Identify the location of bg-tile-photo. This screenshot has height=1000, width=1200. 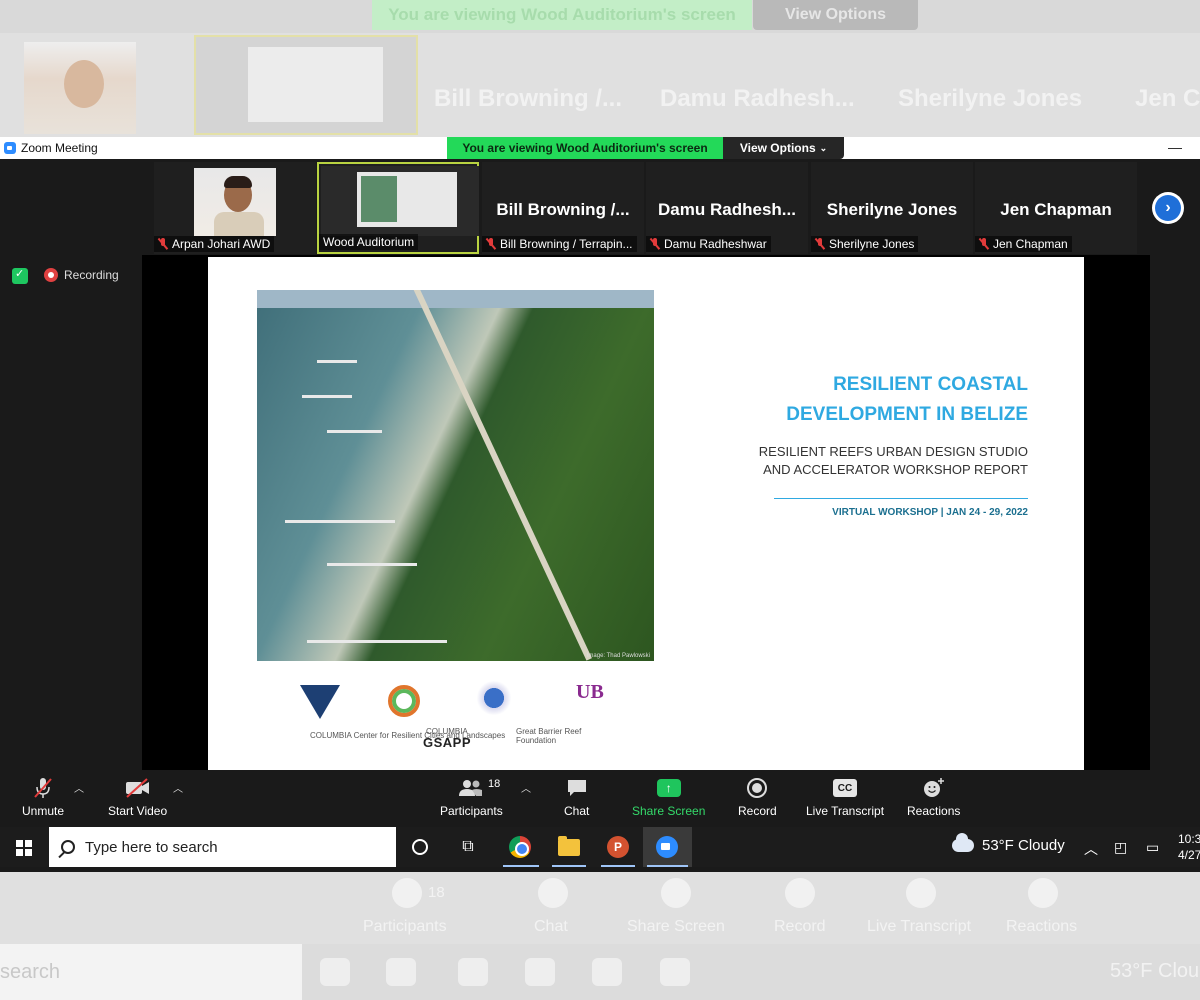
(80, 88).